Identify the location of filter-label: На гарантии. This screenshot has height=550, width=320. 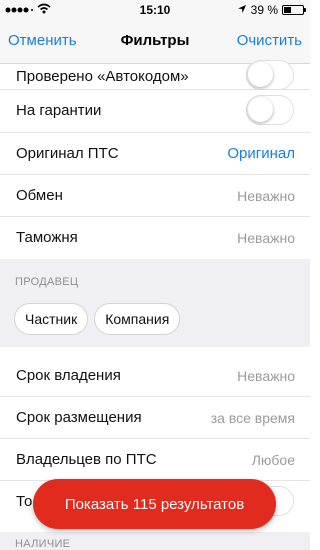
(59, 110).